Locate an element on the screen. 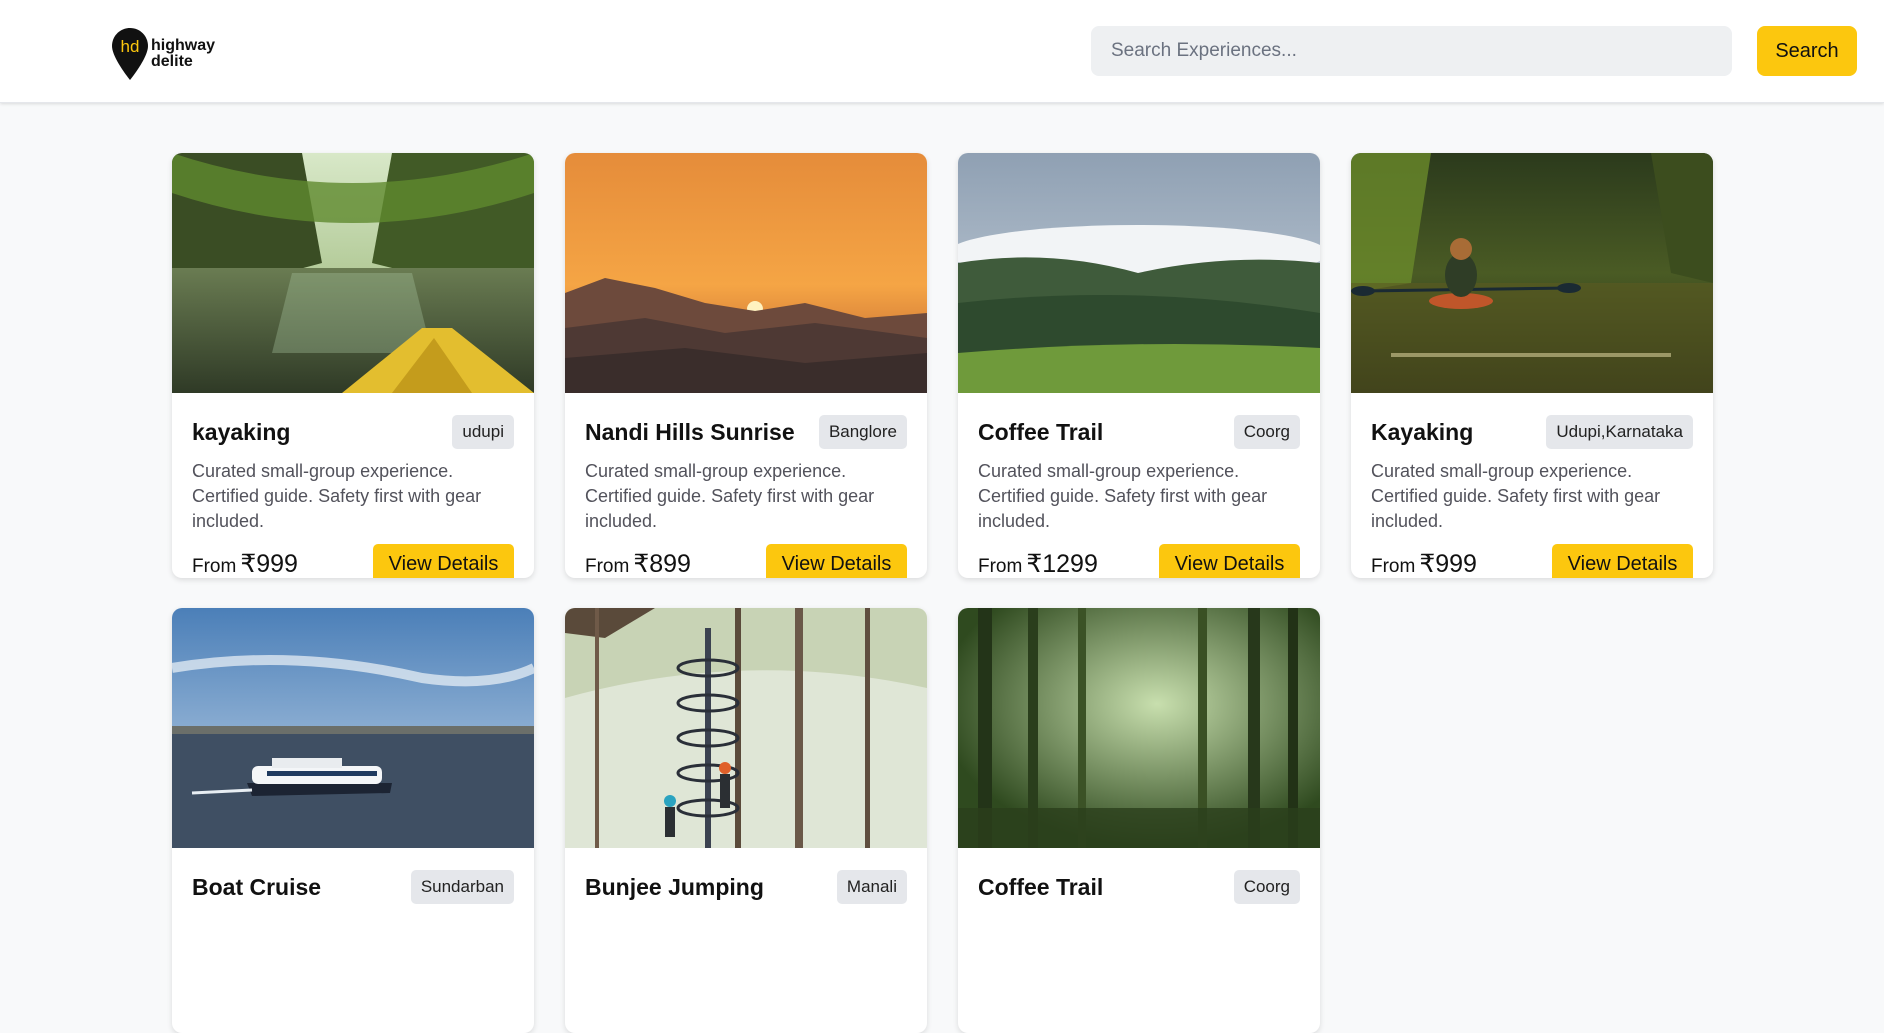 The width and height of the screenshot is (1884, 1033). card-title: Nandi Hills Sunrise is located at coordinates (690, 431).